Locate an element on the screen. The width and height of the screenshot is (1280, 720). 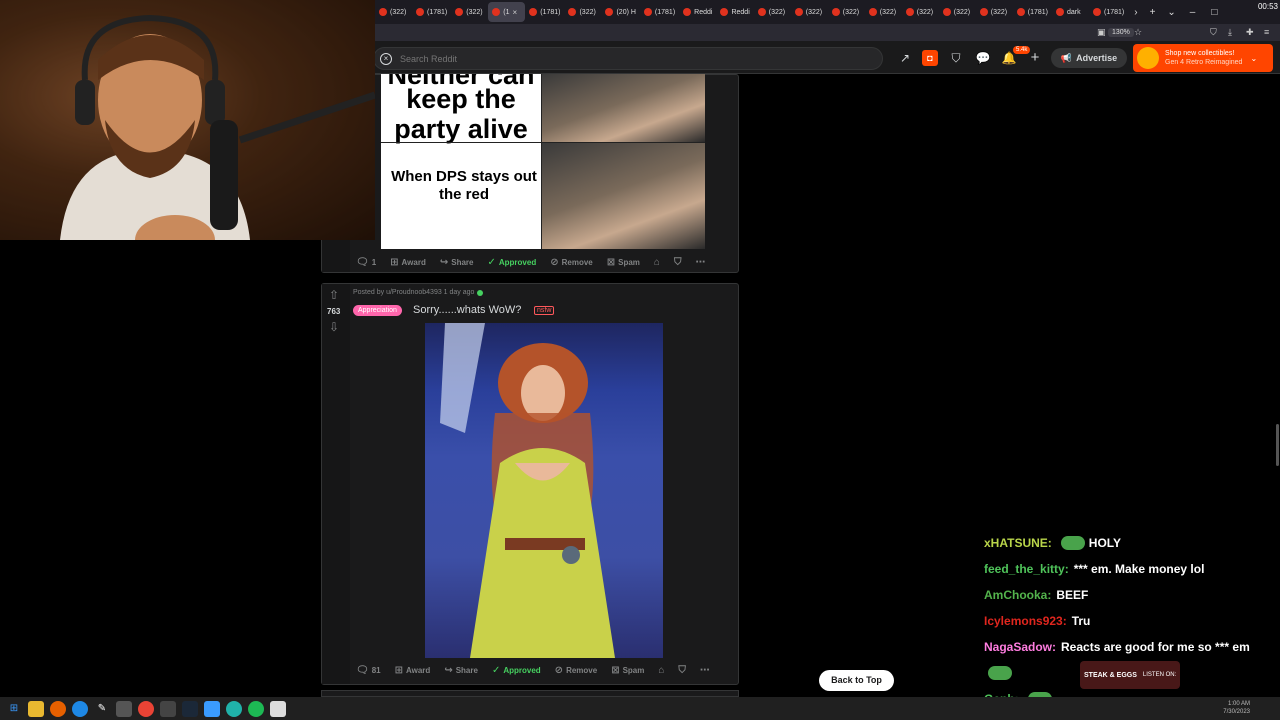
approved-label: Approved is located at coordinates (517, 262).